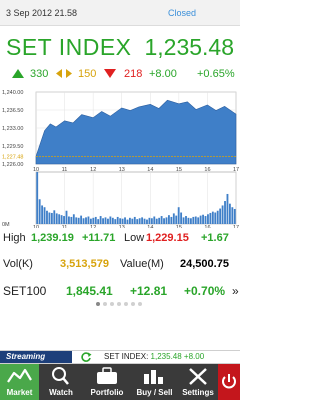 The height and width of the screenshot is (400, 320). I want to click on set100-name: SET100, so click(25, 291).